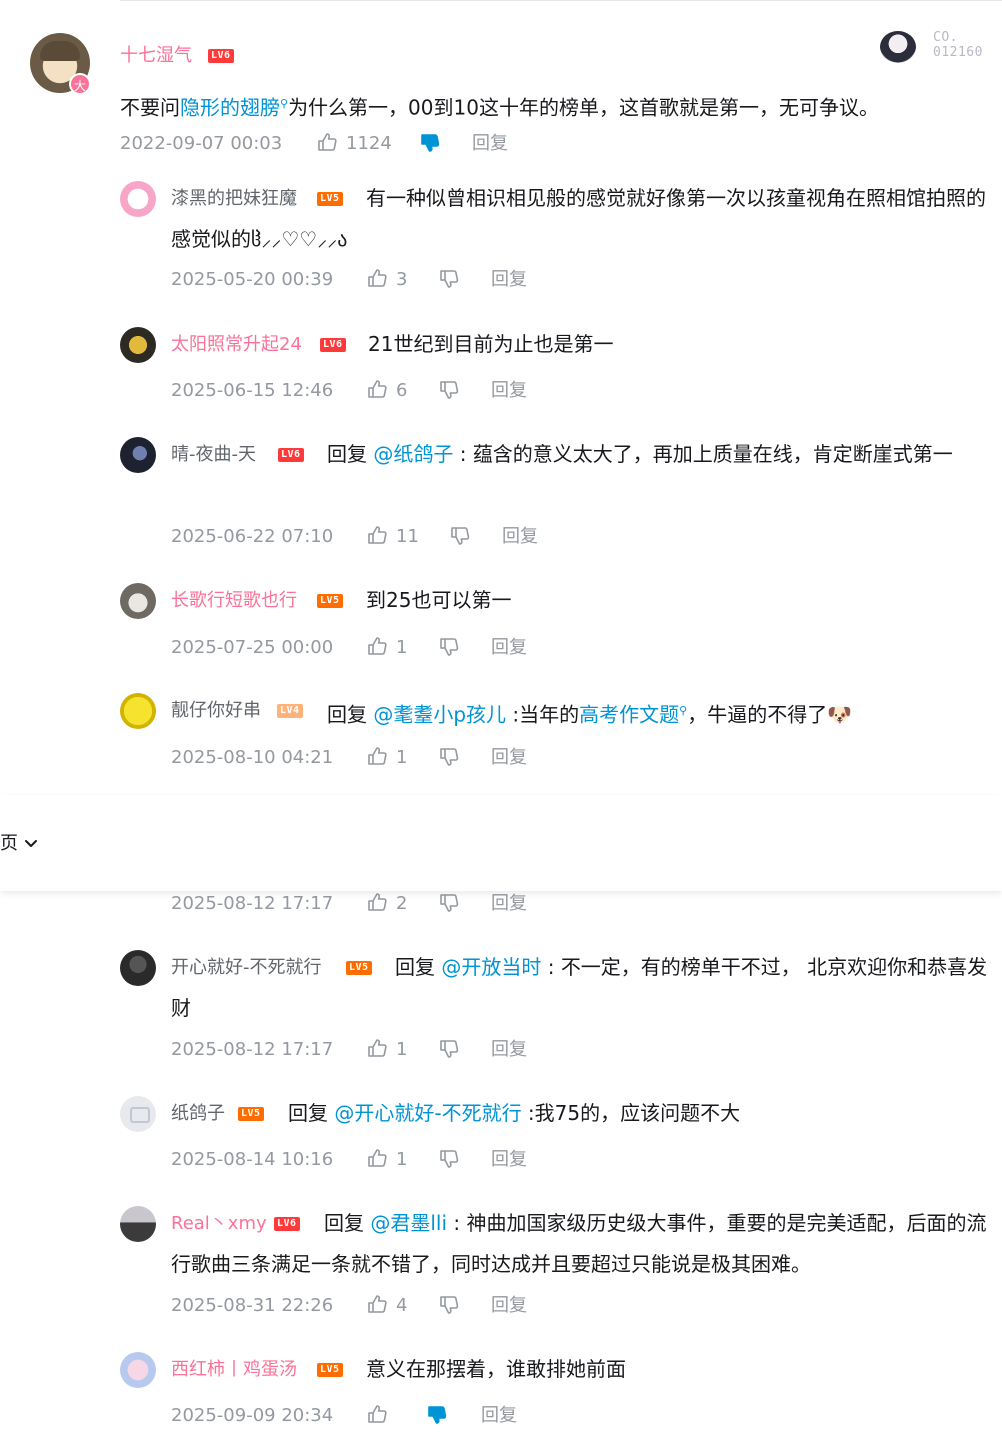 The width and height of the screenshot is (1002, 1440). I want to click on comment-text: 不要问隐形的翅膀⚲为什么第一，00到10这十年的榜单，这首歌就是第一，无可争议。, so click(555, 106).